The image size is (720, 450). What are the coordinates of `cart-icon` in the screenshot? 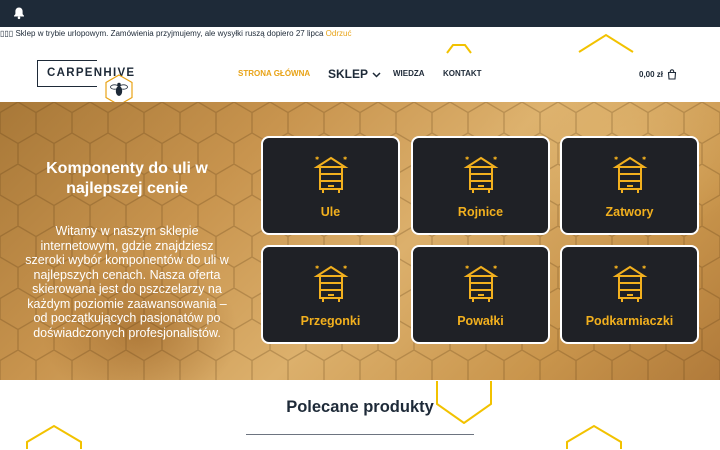 It's located at (672, 74).